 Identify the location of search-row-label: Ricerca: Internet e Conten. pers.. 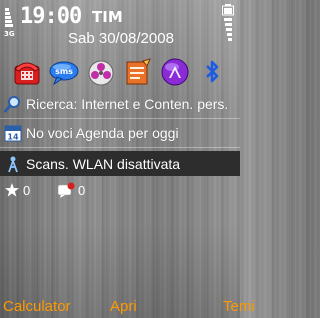
(127, 104).